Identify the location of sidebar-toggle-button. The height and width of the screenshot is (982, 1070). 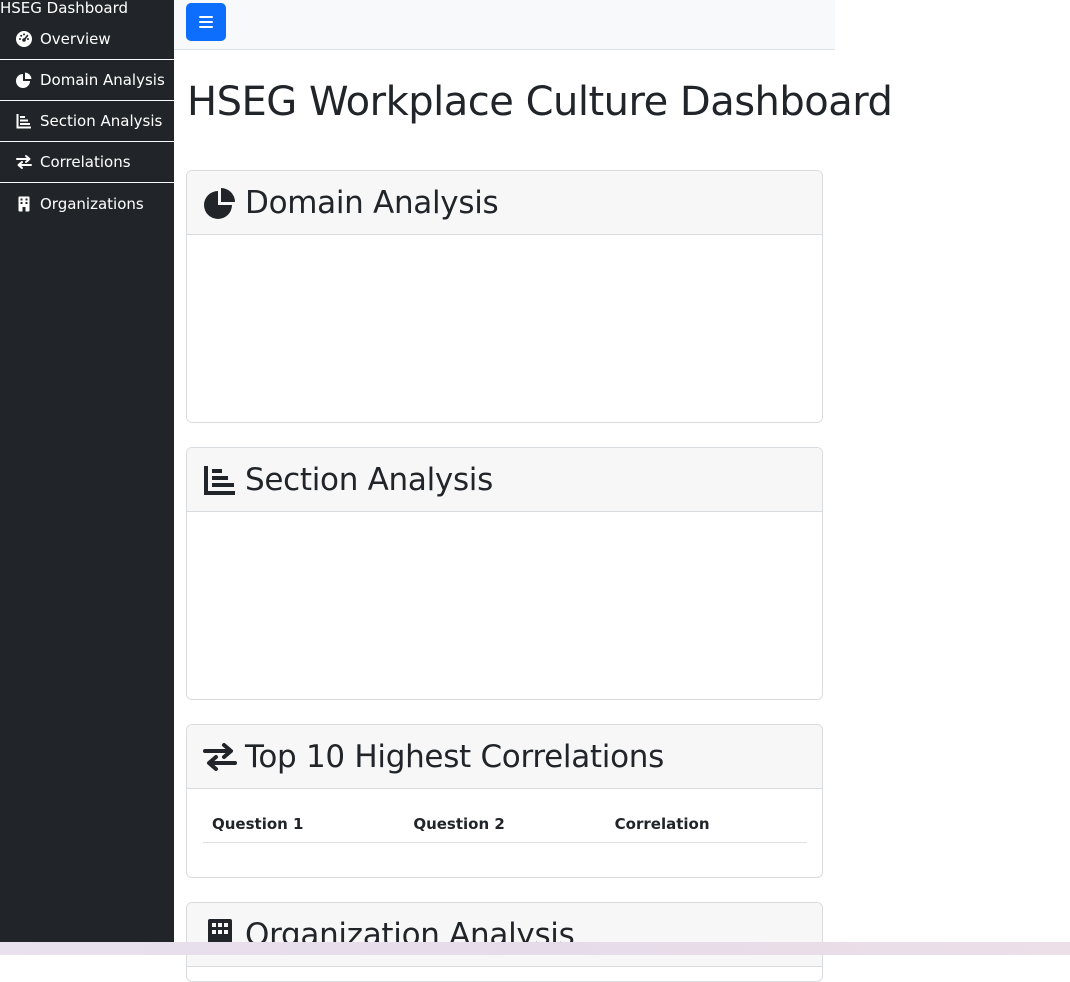
(206, 22).